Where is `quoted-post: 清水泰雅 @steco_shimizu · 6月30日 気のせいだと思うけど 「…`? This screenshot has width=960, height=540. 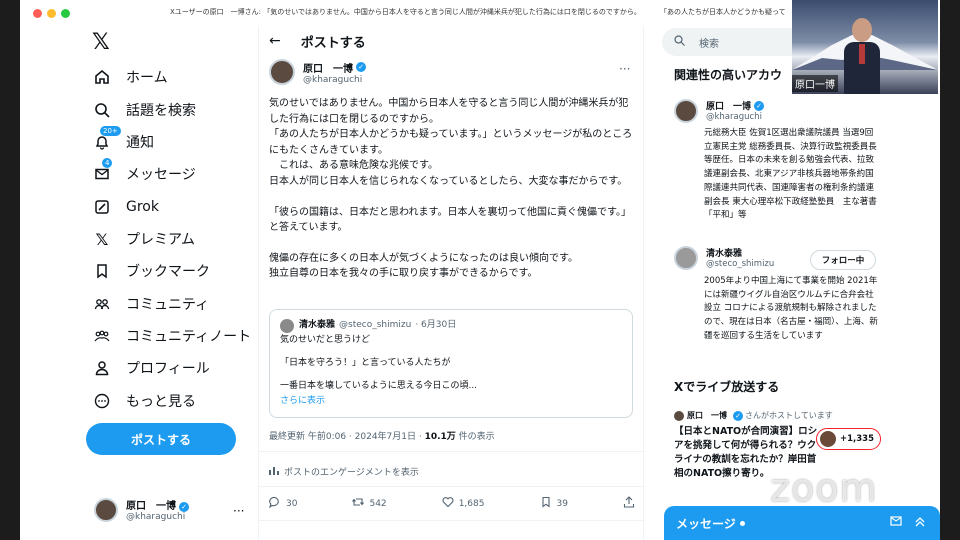 quoted-post: 清水泰雅 @steco_shimizu · 6月30日 気のせいだと思うけど 「… is located at coordinates (451, 363).